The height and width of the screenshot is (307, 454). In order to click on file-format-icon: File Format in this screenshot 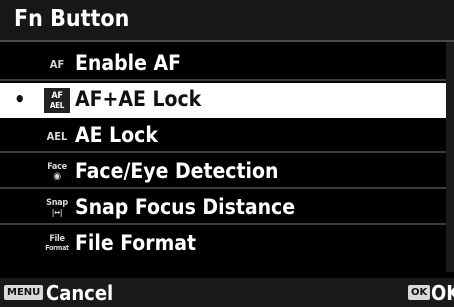, I will do `click(57, 244)`.